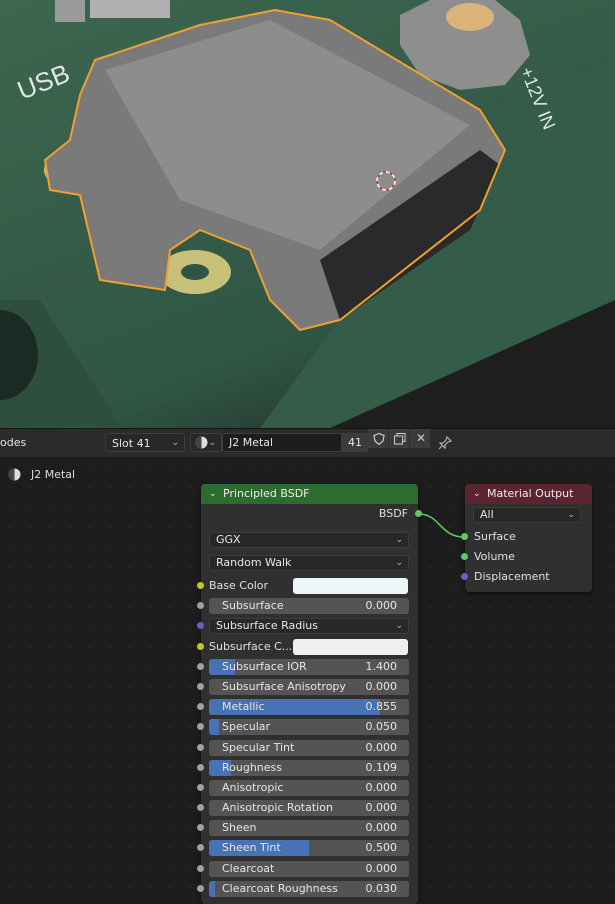 Image resolution: width=615 pixels, height=904 pixels. Describe the element at coordinates (253, 787) in the screenshot. I see `slider-label: Anisotropic` at that location.